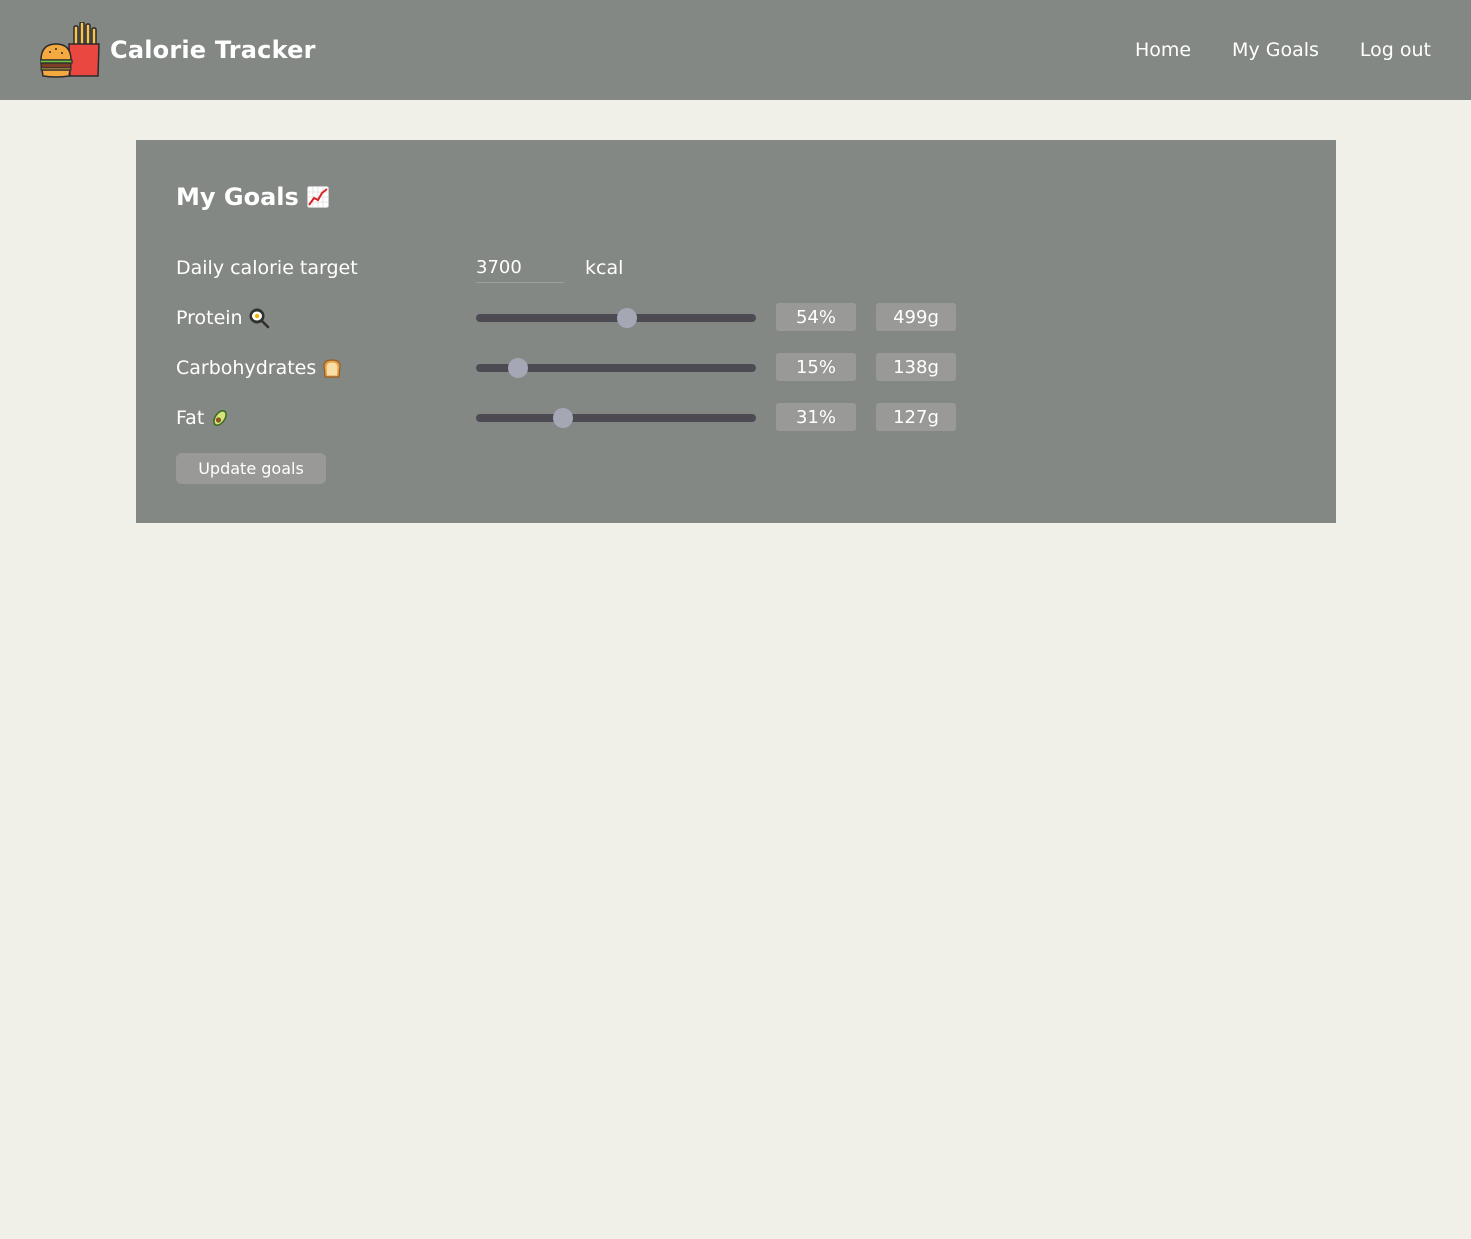 Image resolution: width=1471 pixels, height=1239 pixels. I want to click on carbohydrates-label-text: Carbohydrates, so click(246, 368).